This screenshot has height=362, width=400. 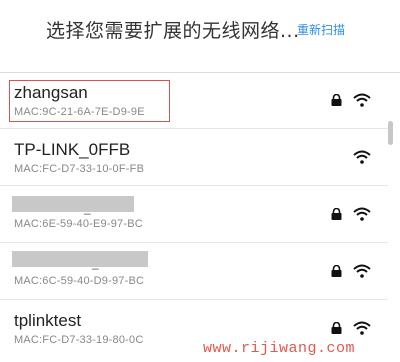 I want to click on network-ssid: TP-LINK_0FFB, so click(x=72, y=149).